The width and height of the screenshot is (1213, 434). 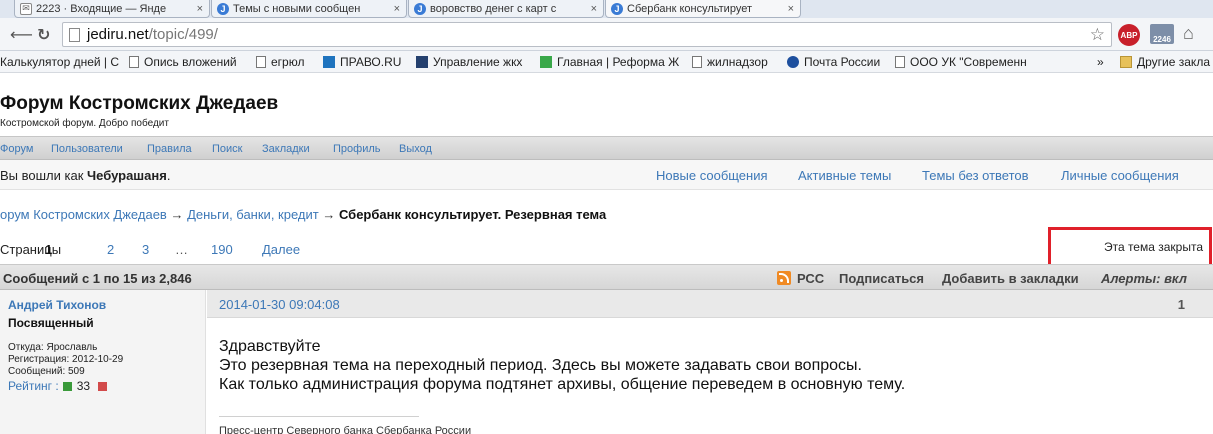 What do you see at coordinates (59, 62) in the screenshot?
I see `bookmark-item: Калькулятор дней | С` at bounding box center [59, 62].